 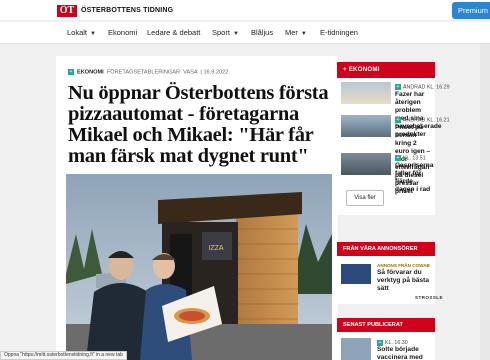 What do you see at coordinates (429, 297) in the screenshot?
I see `sponsor-logo: STROSSLE` at bounding box center [429, 297].